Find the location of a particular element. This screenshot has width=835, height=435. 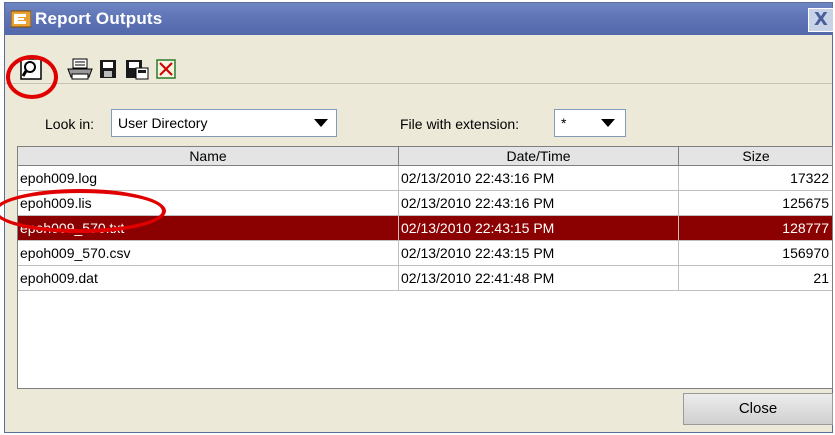

look-in-value: User Directory is located at coordinates (163, 123).